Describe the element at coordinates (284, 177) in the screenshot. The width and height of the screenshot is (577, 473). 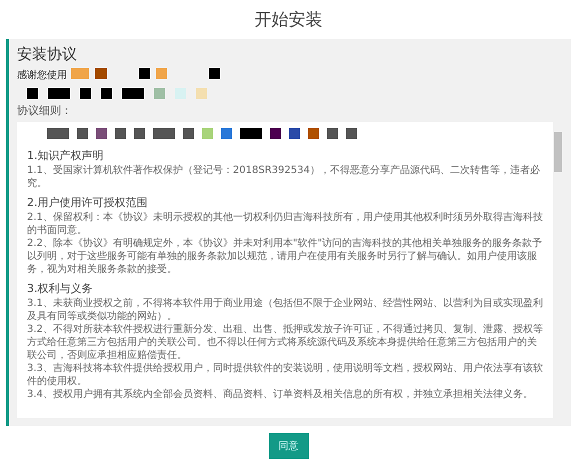
I see `clause-text: 1.1、受国家计算机软件著作权保护（登记号：2018SR392534），不得恶意分享产品源代码、二次转售等，违者必究。` at that location.